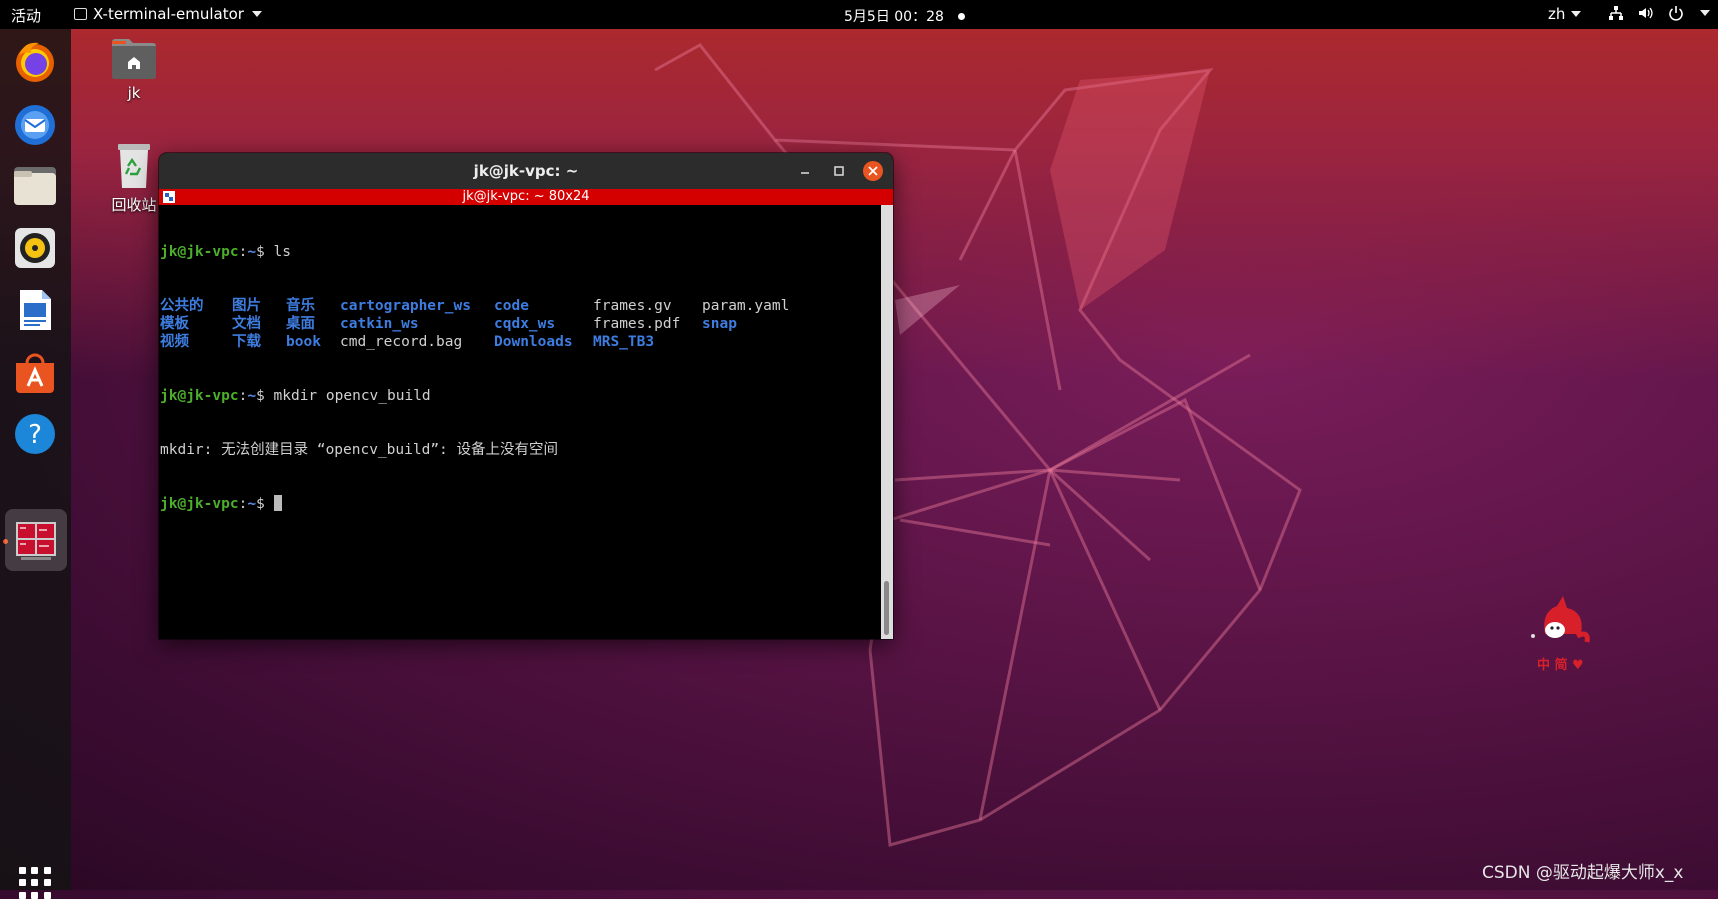 The height and width of the screenshot is (899, 1718). I want to click on ls-directory-entry: 文档, so click(246, 324).